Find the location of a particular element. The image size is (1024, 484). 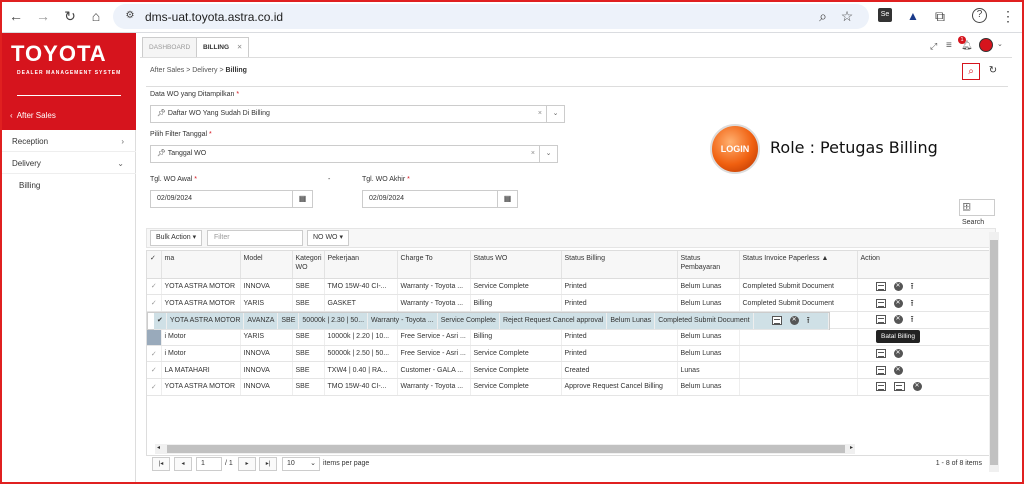

fullscreen-icon: ⤢ is located at coordinates (933, 46).